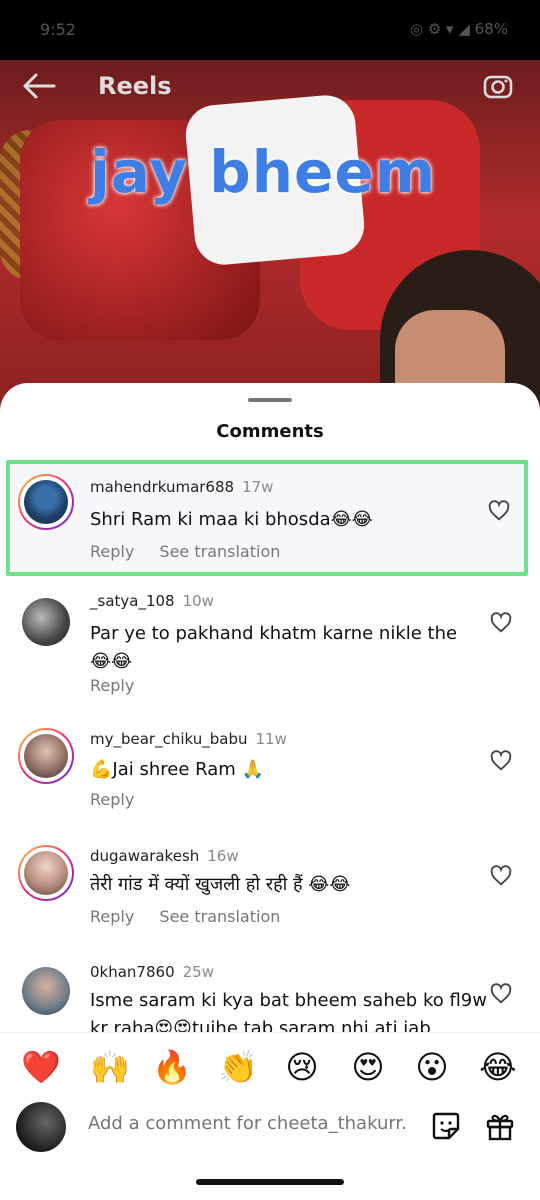  What do you see at coordinates (41, 1067) in the screenshot?
I see `emoji-heart: ❤️` at bounding box center [41, 1067].